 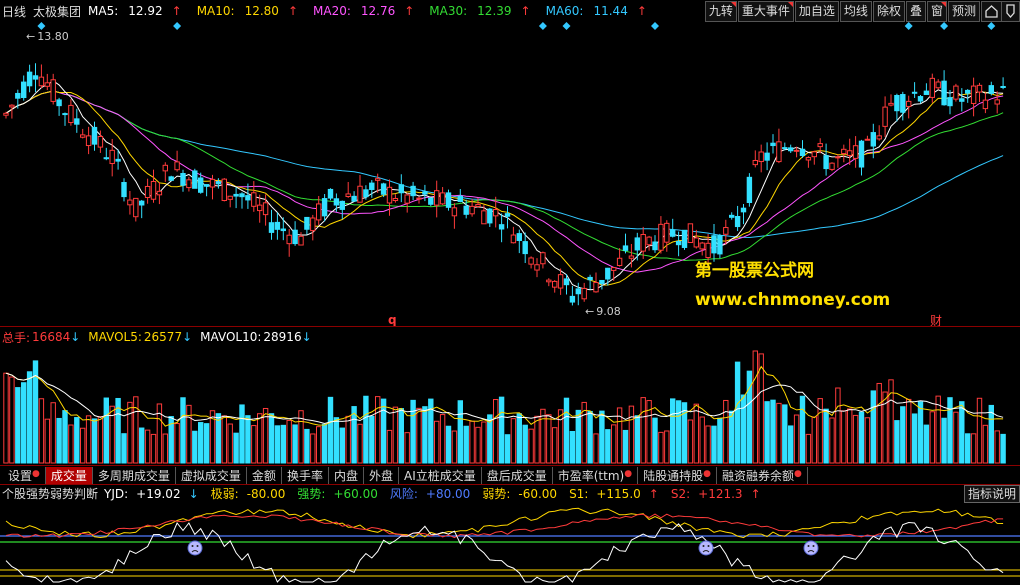 I want to click on tab-item: 多周期成交量, so click(x=134, y=475).